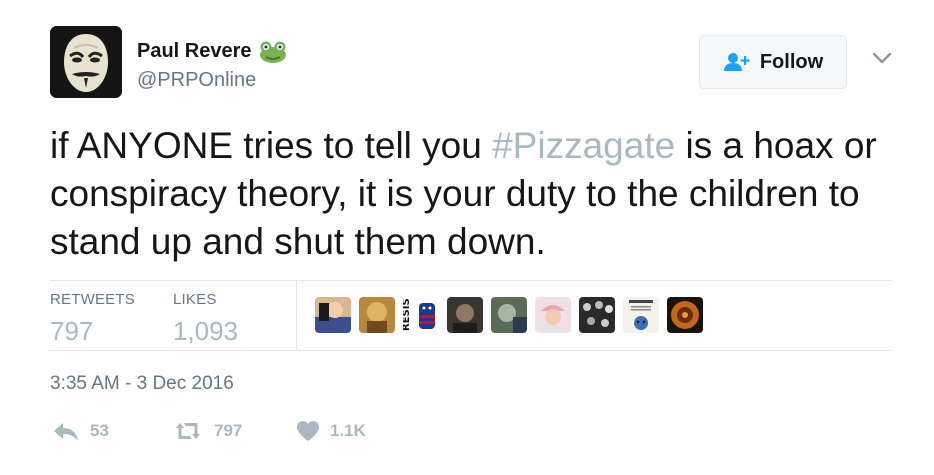 The width and height of the screenshot is (934, 475). What do you see at coordinates (66, 432) in the screenshot?
I see `reply-icon` at bounding box center [66, 432].